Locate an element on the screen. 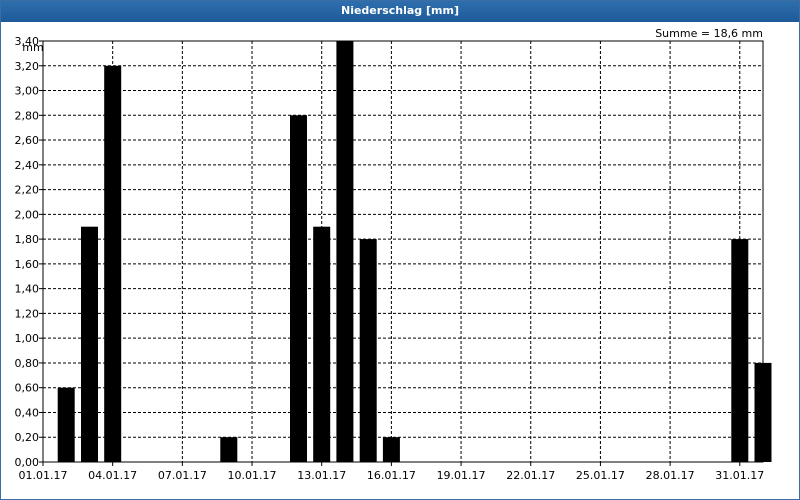 This screenshot has height=500, width=800. x-tick-label: 07.01.17 is located at coordinates (182, 475).